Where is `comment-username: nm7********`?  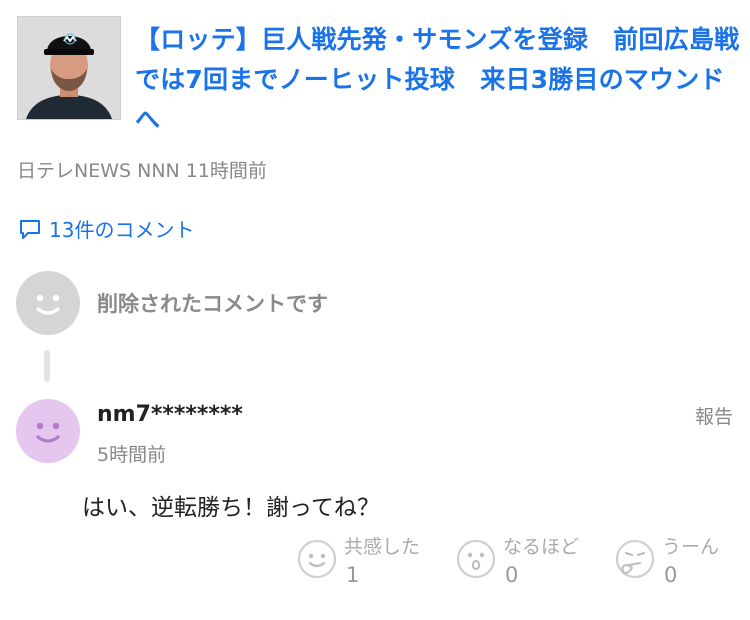
comment-username: nm7******** is located at coordinates (170, 414).